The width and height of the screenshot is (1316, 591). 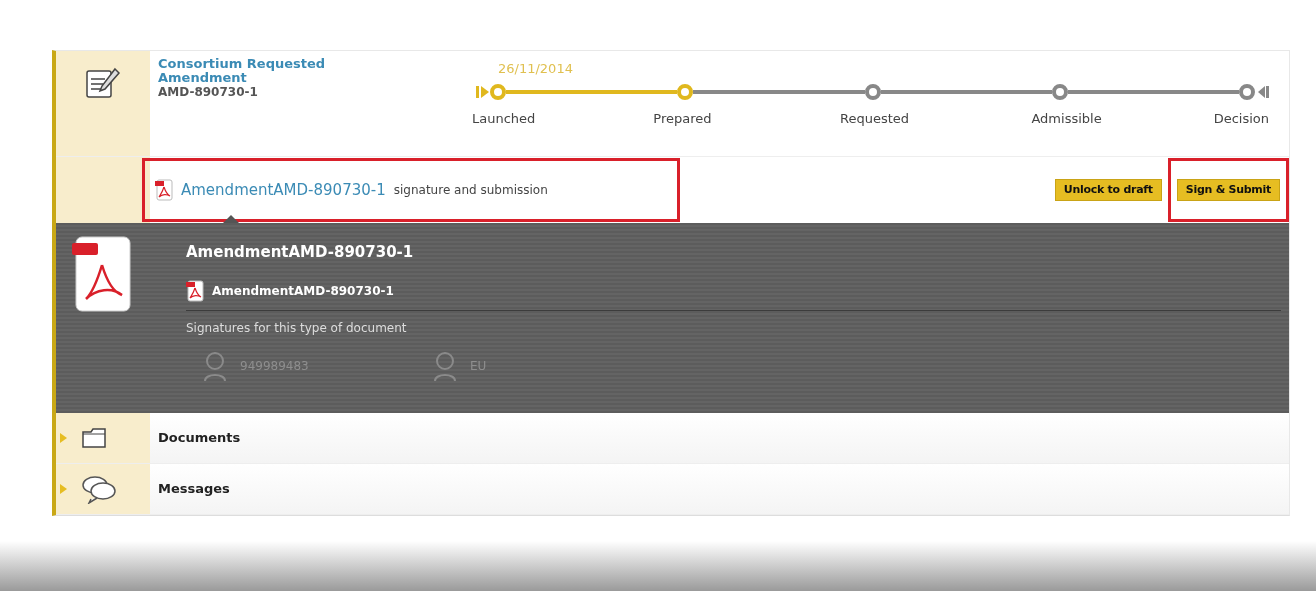 What do you see at coordinates (300, 252) in the screenshot?
I see `document-title: AmendmentAMD-890730-1` at bounding box center [300, 252].